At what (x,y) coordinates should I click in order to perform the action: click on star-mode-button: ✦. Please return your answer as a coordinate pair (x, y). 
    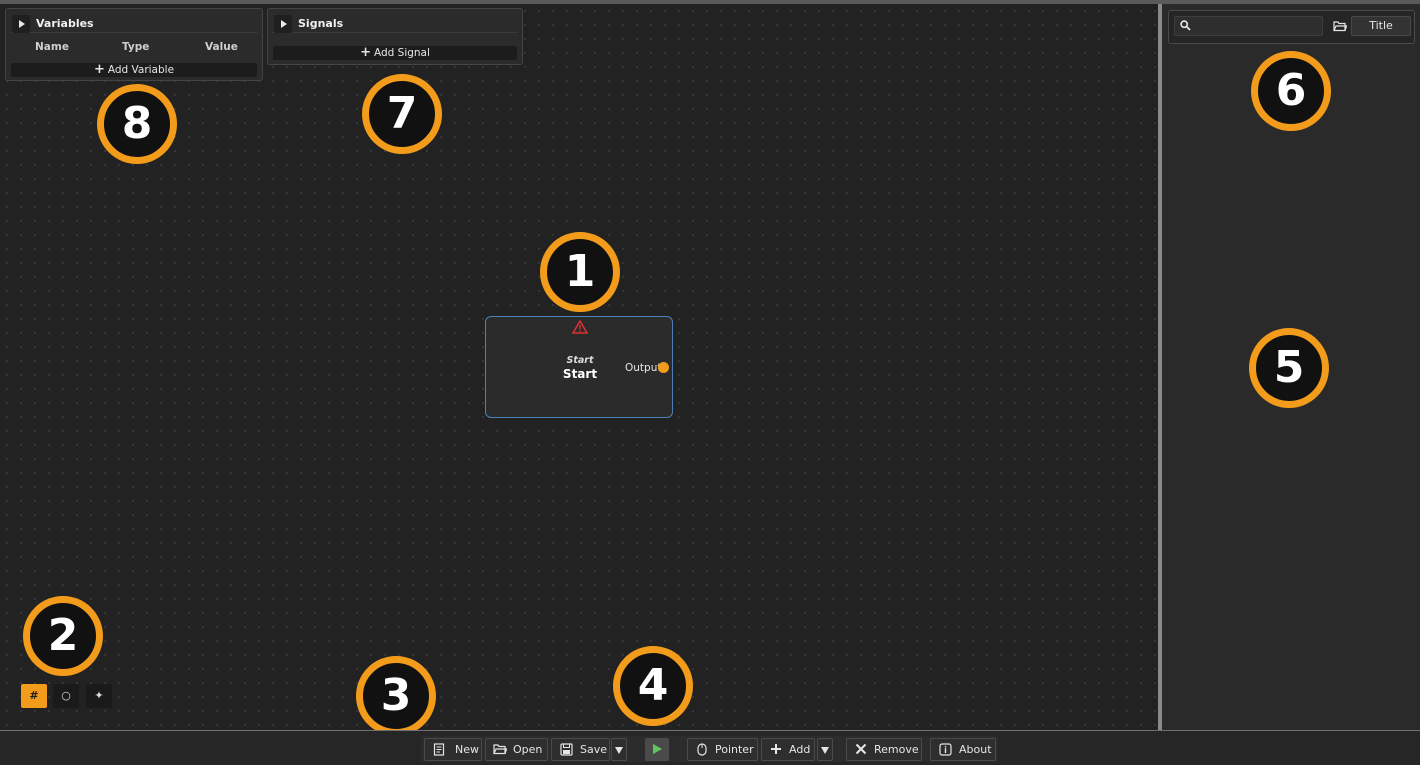
    Looking at the image, I should click on (99, 696).